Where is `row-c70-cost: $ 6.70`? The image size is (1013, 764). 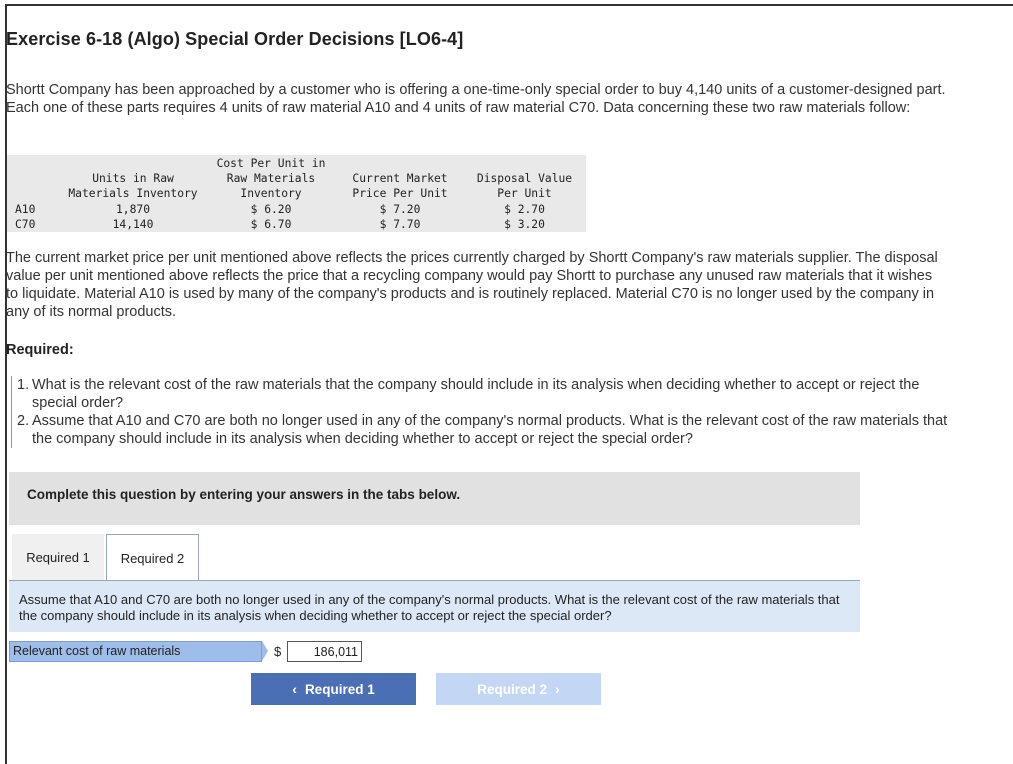
row-c70-cost: $ 6.70 is located at coordinates (271, 224).